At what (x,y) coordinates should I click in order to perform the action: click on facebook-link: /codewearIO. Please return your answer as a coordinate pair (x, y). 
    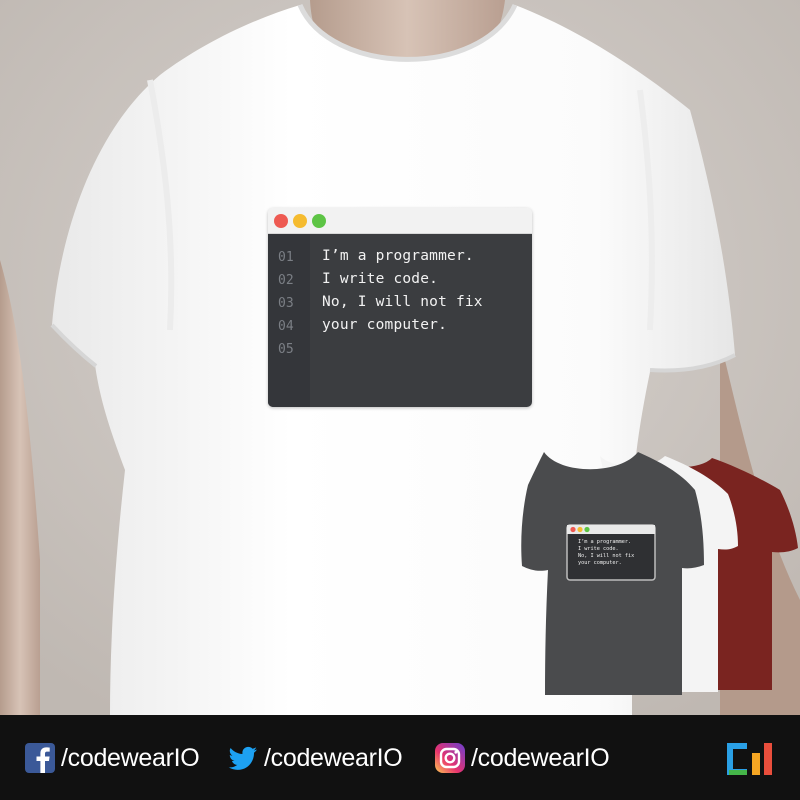
    Looking at the image, I should click on (112, 758).